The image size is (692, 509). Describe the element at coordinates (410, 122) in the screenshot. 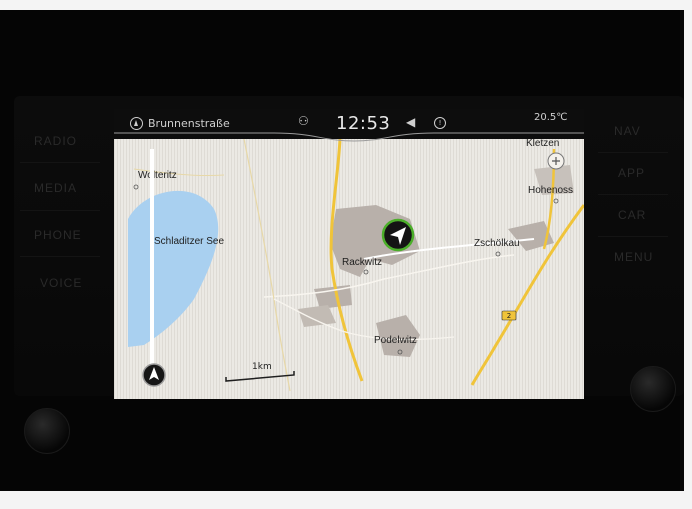

I see `mute-icon: ◀` at that location.